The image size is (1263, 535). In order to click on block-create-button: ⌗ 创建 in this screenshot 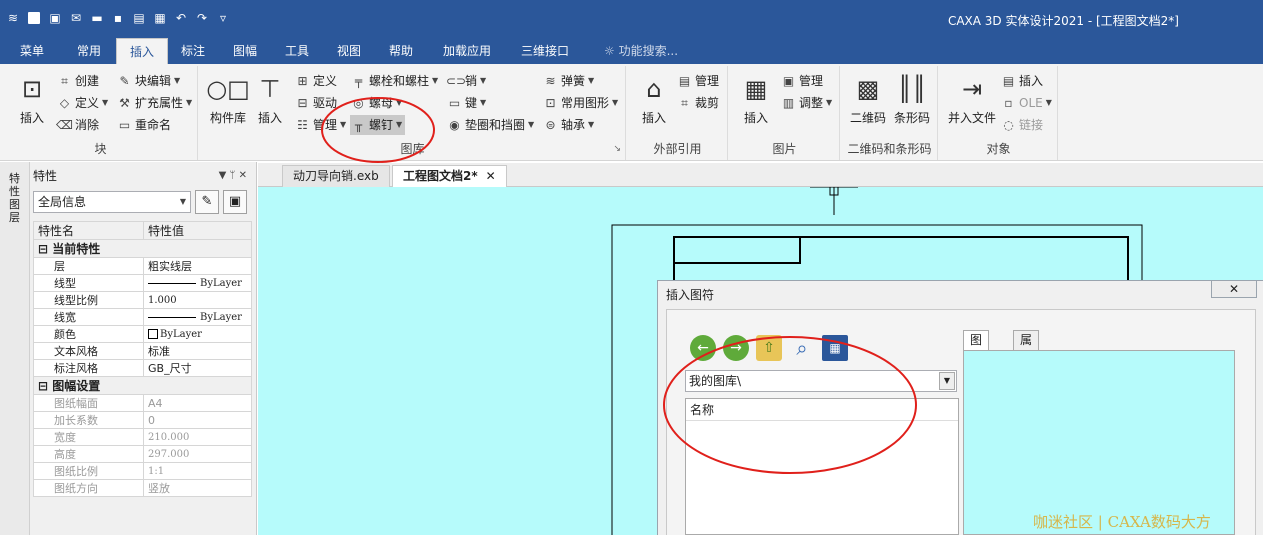, I will do `click(77, 81)`.